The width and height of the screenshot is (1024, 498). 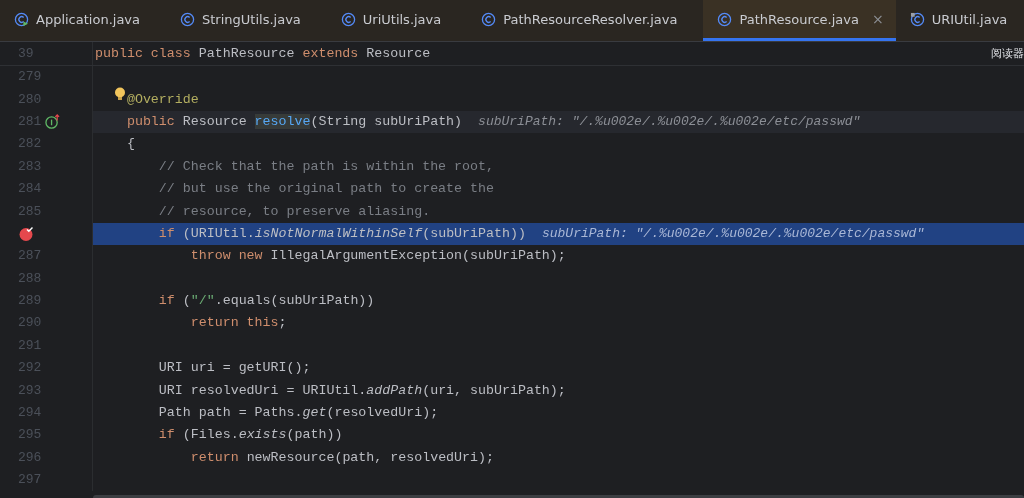 What do you see at coordinates (83, 20) in the screenshot?
I see `file-tab: Application.java` at bounding box center [83, 20].